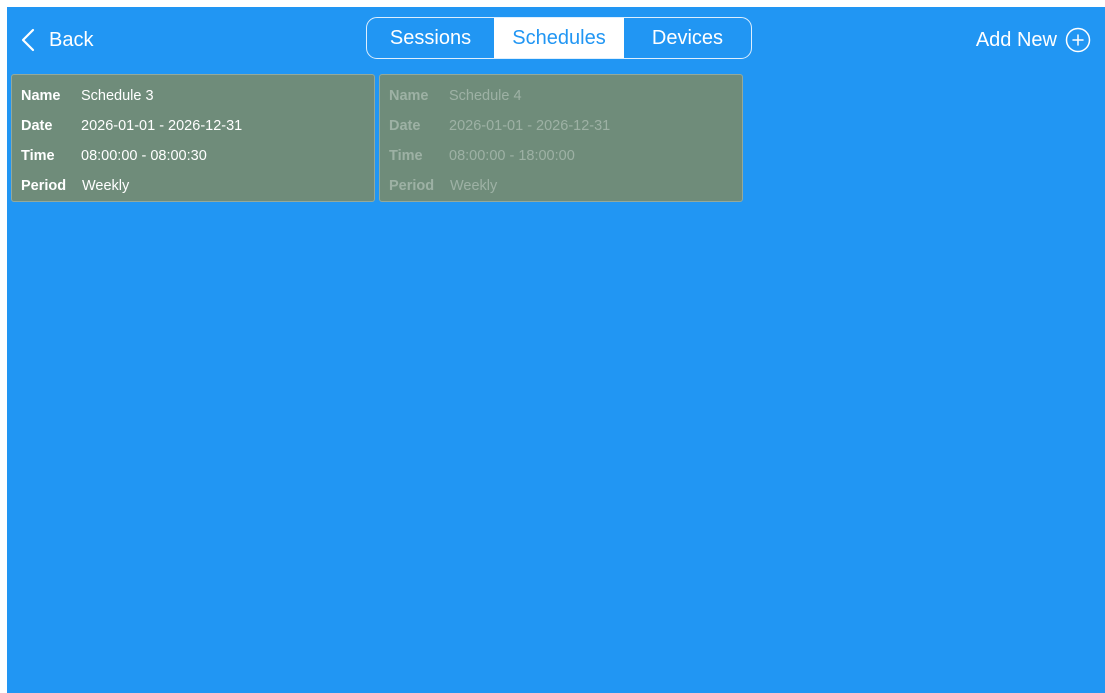 Image resolution: width=1105 pixels, height=693 pixels. I want to click on name-row: Name Schedule 3, so click(87, 96).